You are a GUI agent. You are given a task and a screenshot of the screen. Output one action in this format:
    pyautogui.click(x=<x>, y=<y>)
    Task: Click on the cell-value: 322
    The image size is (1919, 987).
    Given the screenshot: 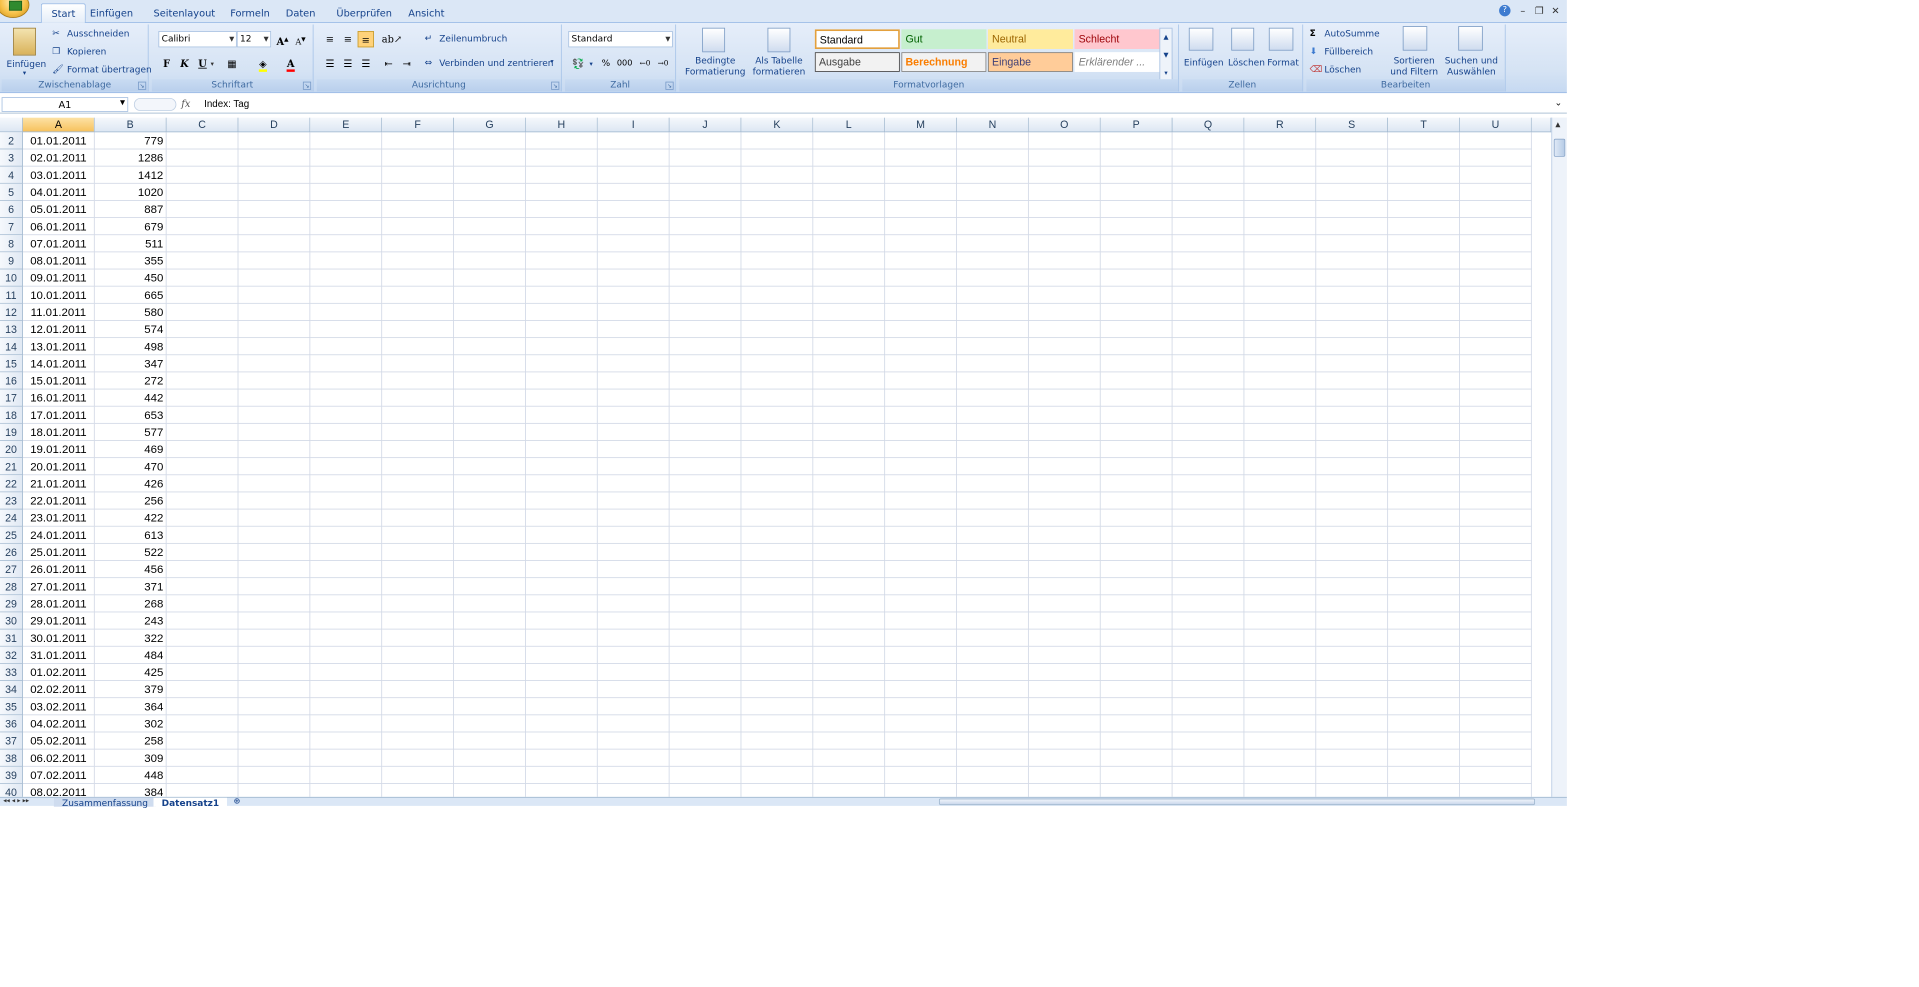 What is the action you would take?
    pyautogui.click(x=130, y=638)
    